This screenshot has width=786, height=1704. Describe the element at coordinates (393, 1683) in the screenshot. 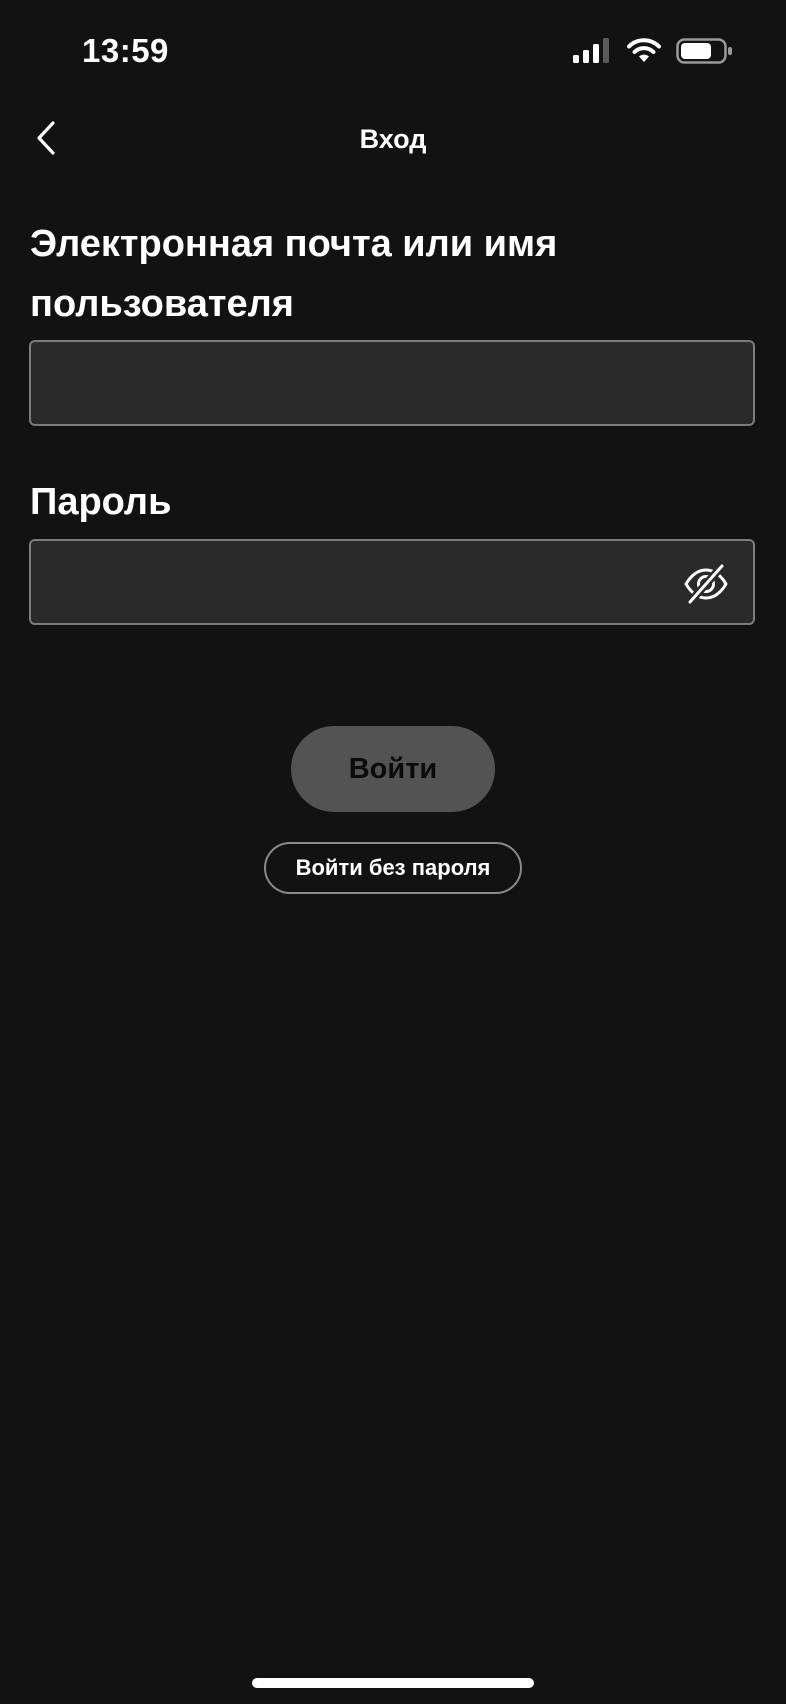

I see `home-indicator` at that location.